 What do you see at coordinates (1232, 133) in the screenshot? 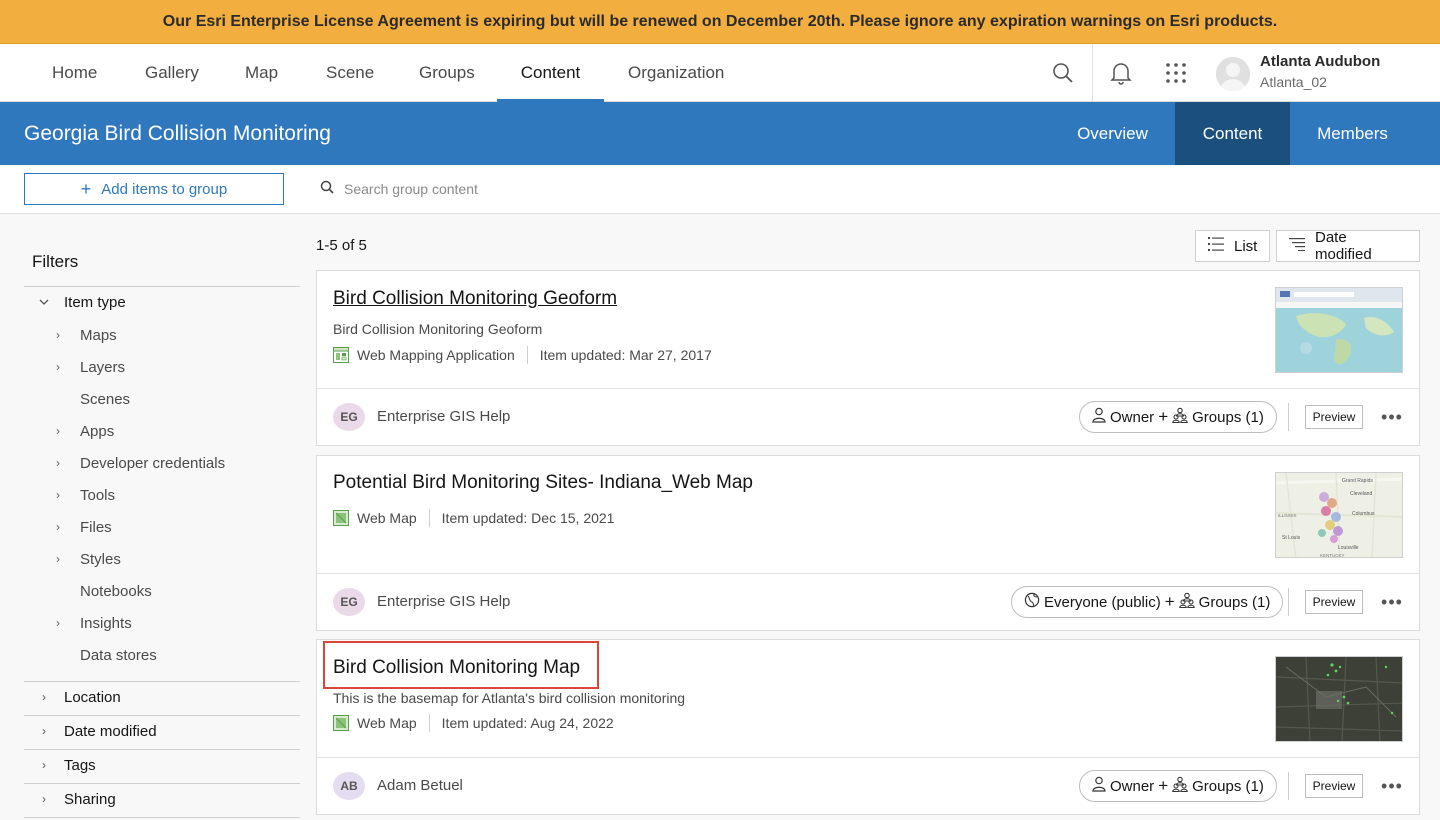
I see `tab-content: Content` at bounding box center [1232, 133].